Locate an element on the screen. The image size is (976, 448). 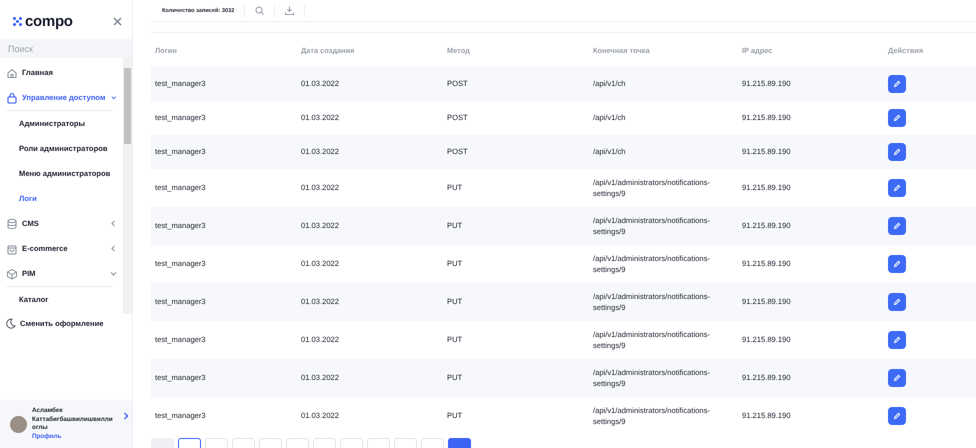
download-button is located at coordinates (289, 10).